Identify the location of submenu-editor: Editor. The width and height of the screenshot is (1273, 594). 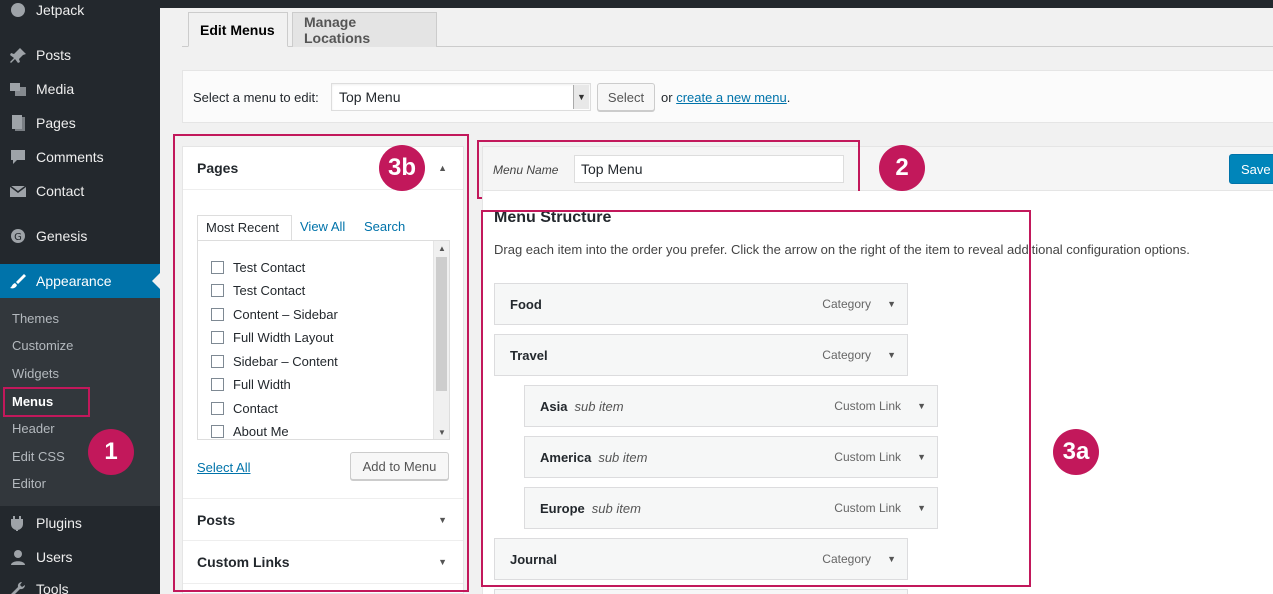
(29, 484).